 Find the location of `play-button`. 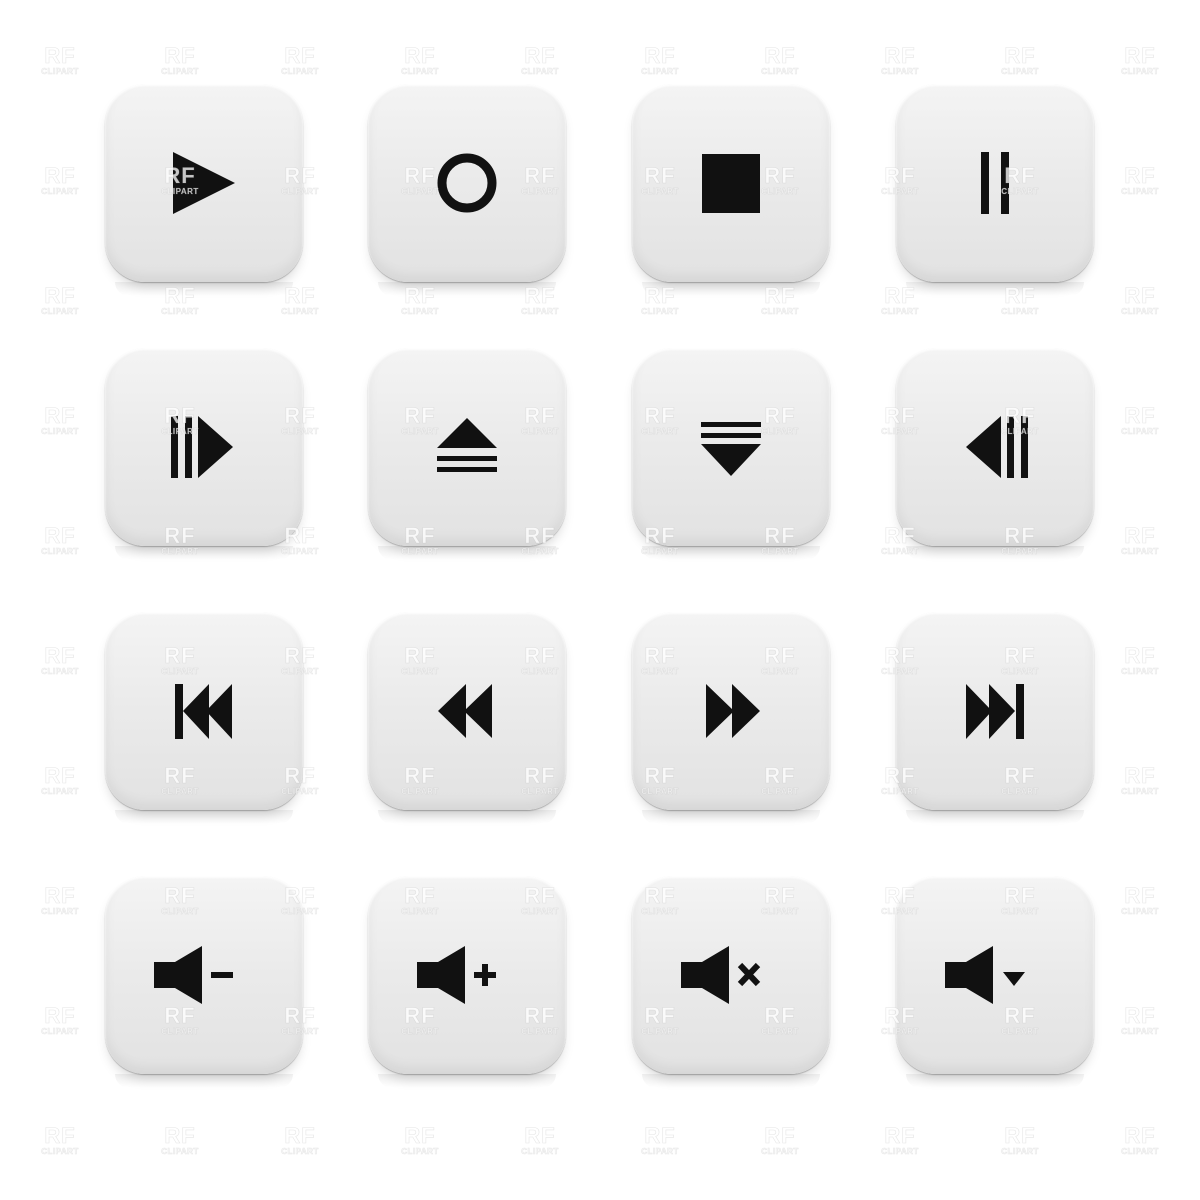

play-button is located at coordinates (204, 190).